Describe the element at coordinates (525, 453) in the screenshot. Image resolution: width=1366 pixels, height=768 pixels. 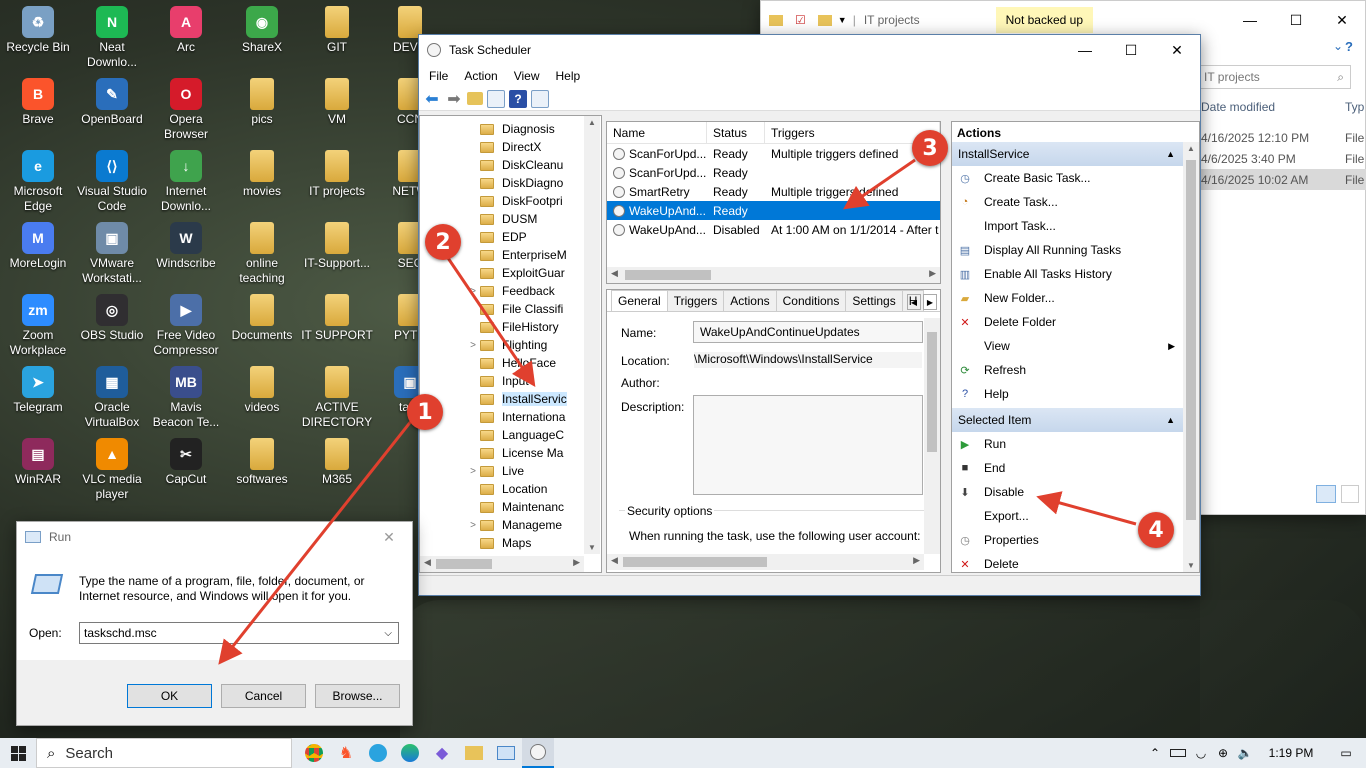
I see `tree-item: License Ma` at that location.